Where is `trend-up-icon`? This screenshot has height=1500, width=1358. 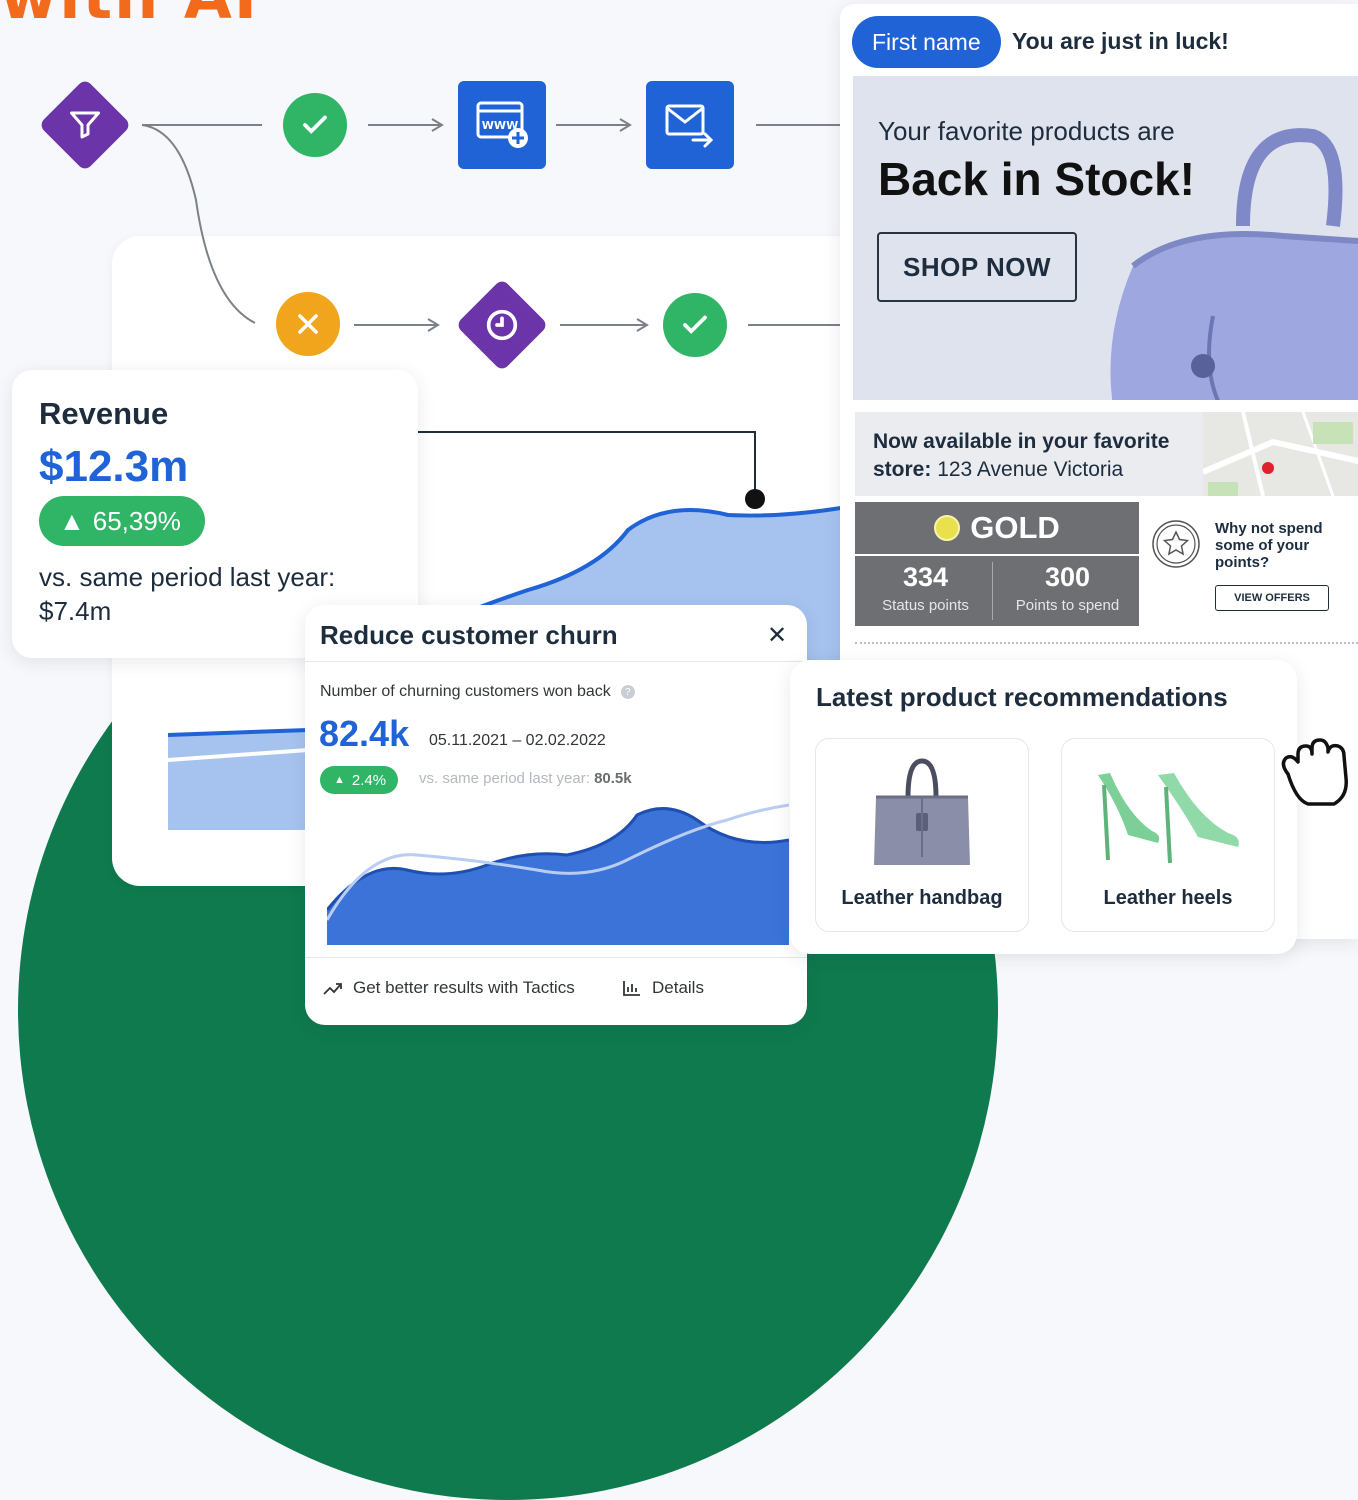
trend-up-icon is located at coordinates (332, 989).